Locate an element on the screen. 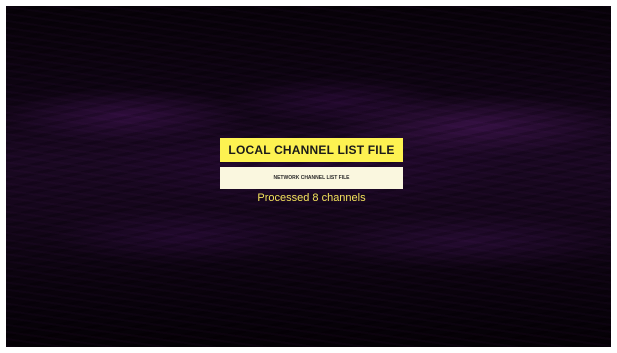 This screenshot has height=353, width=617. status-message: Processed 8 channels is located at coordinates (311, 198).